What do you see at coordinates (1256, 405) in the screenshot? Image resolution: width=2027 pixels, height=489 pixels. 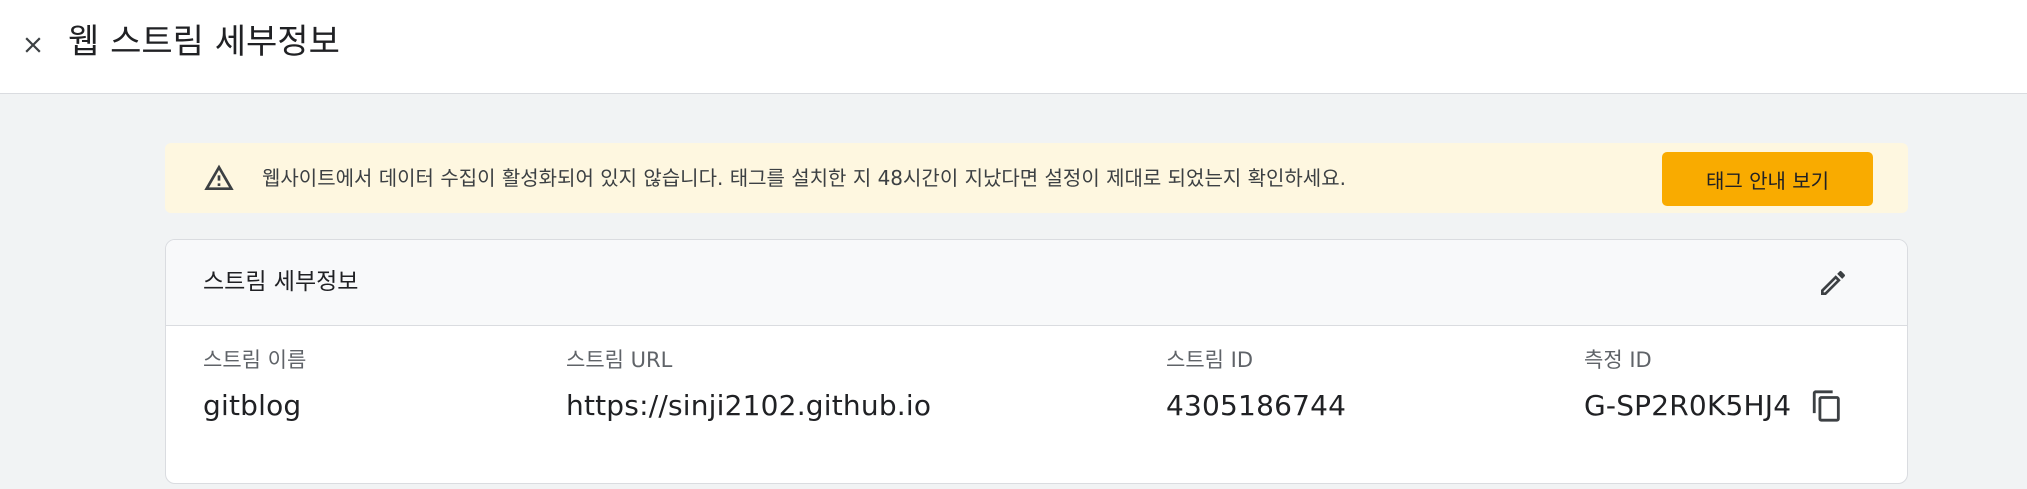 I see `stream-id-value: 4305186744` at bounding box center [1256, 405].